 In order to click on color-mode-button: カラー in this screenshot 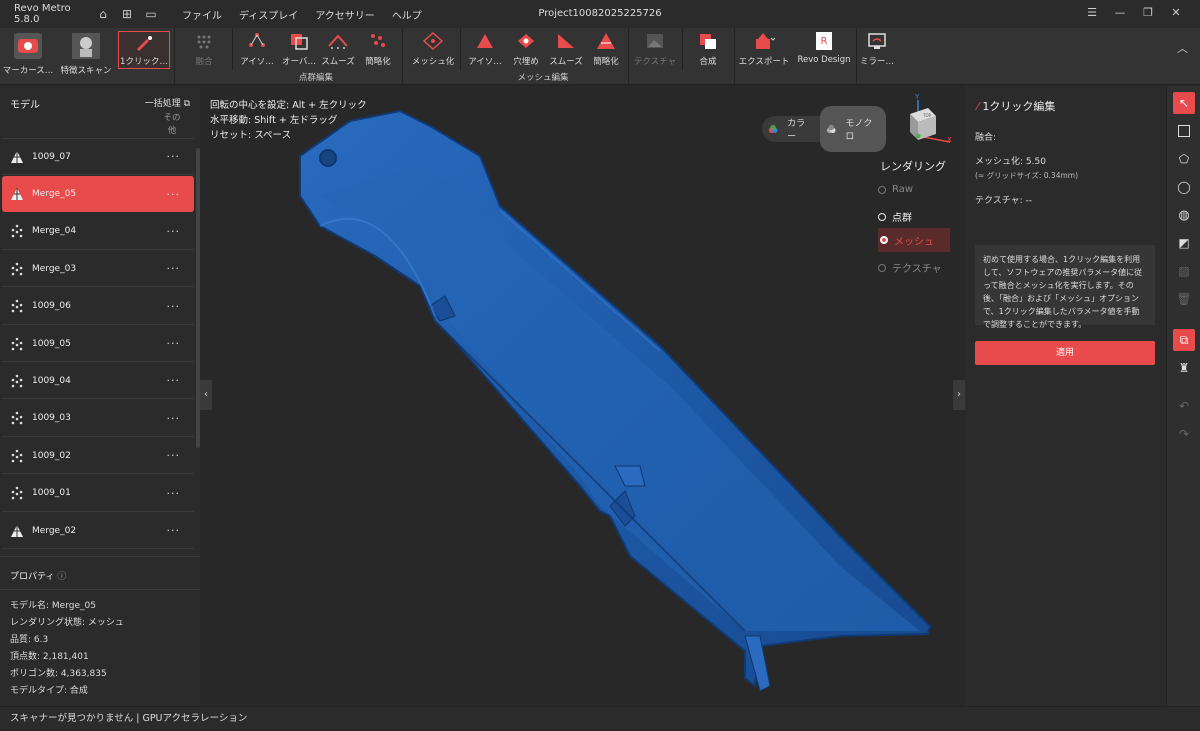, I will do `click(791, 129)`.